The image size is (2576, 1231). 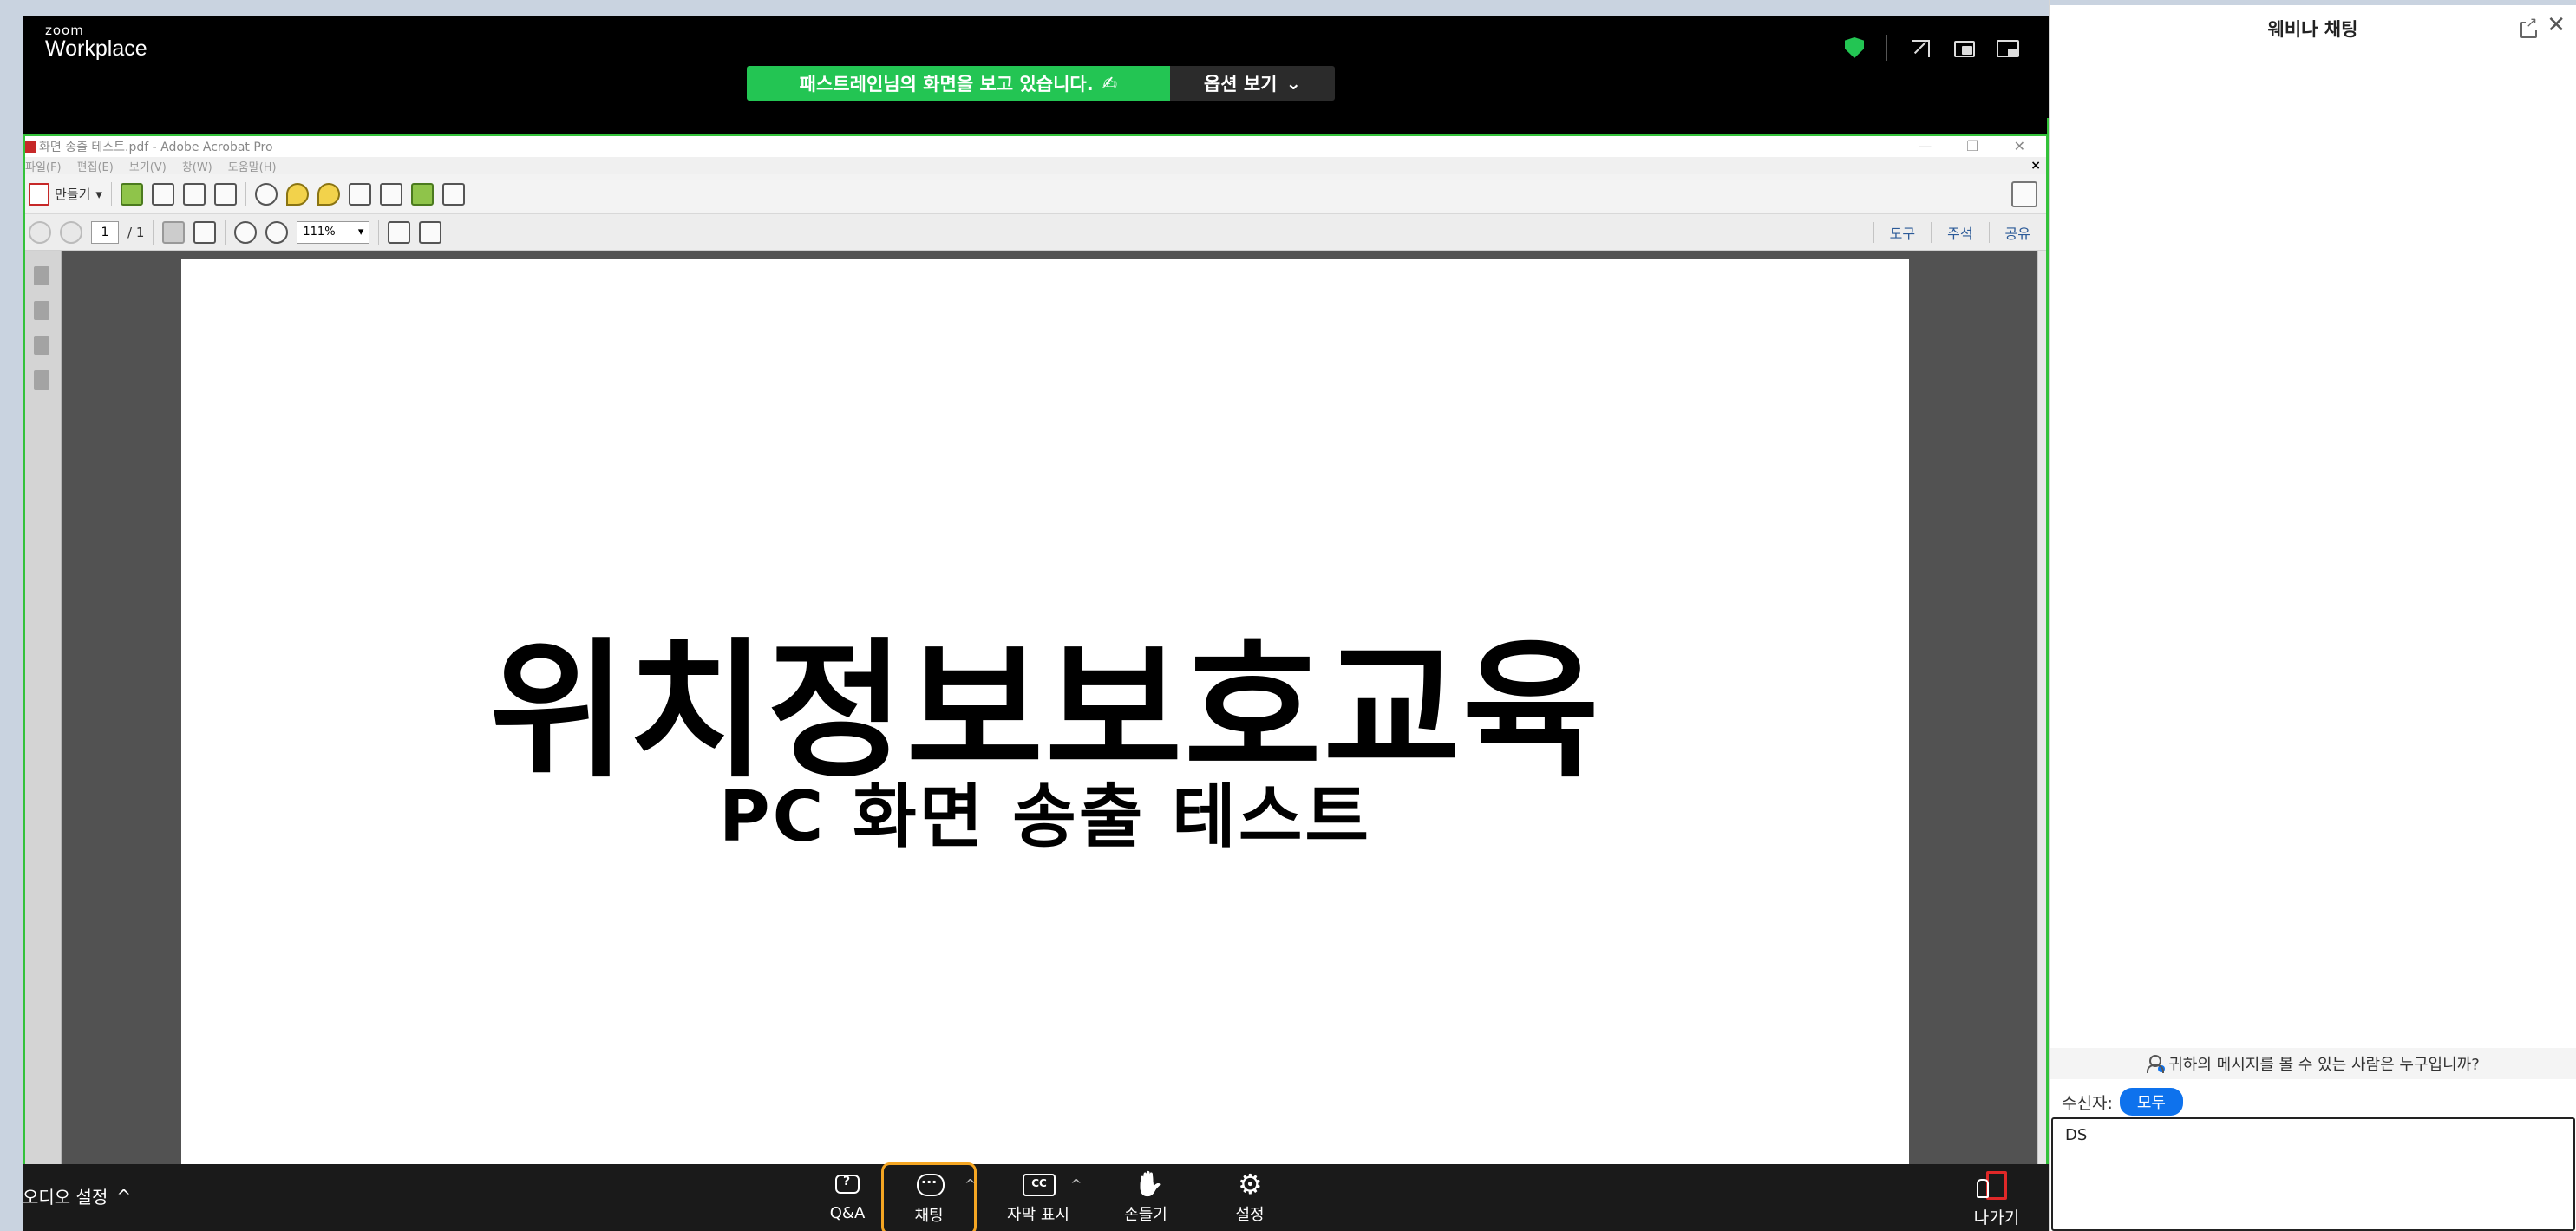 I want to click on captions-caret-up-icon: ^, so click(x=1076, y=1184).